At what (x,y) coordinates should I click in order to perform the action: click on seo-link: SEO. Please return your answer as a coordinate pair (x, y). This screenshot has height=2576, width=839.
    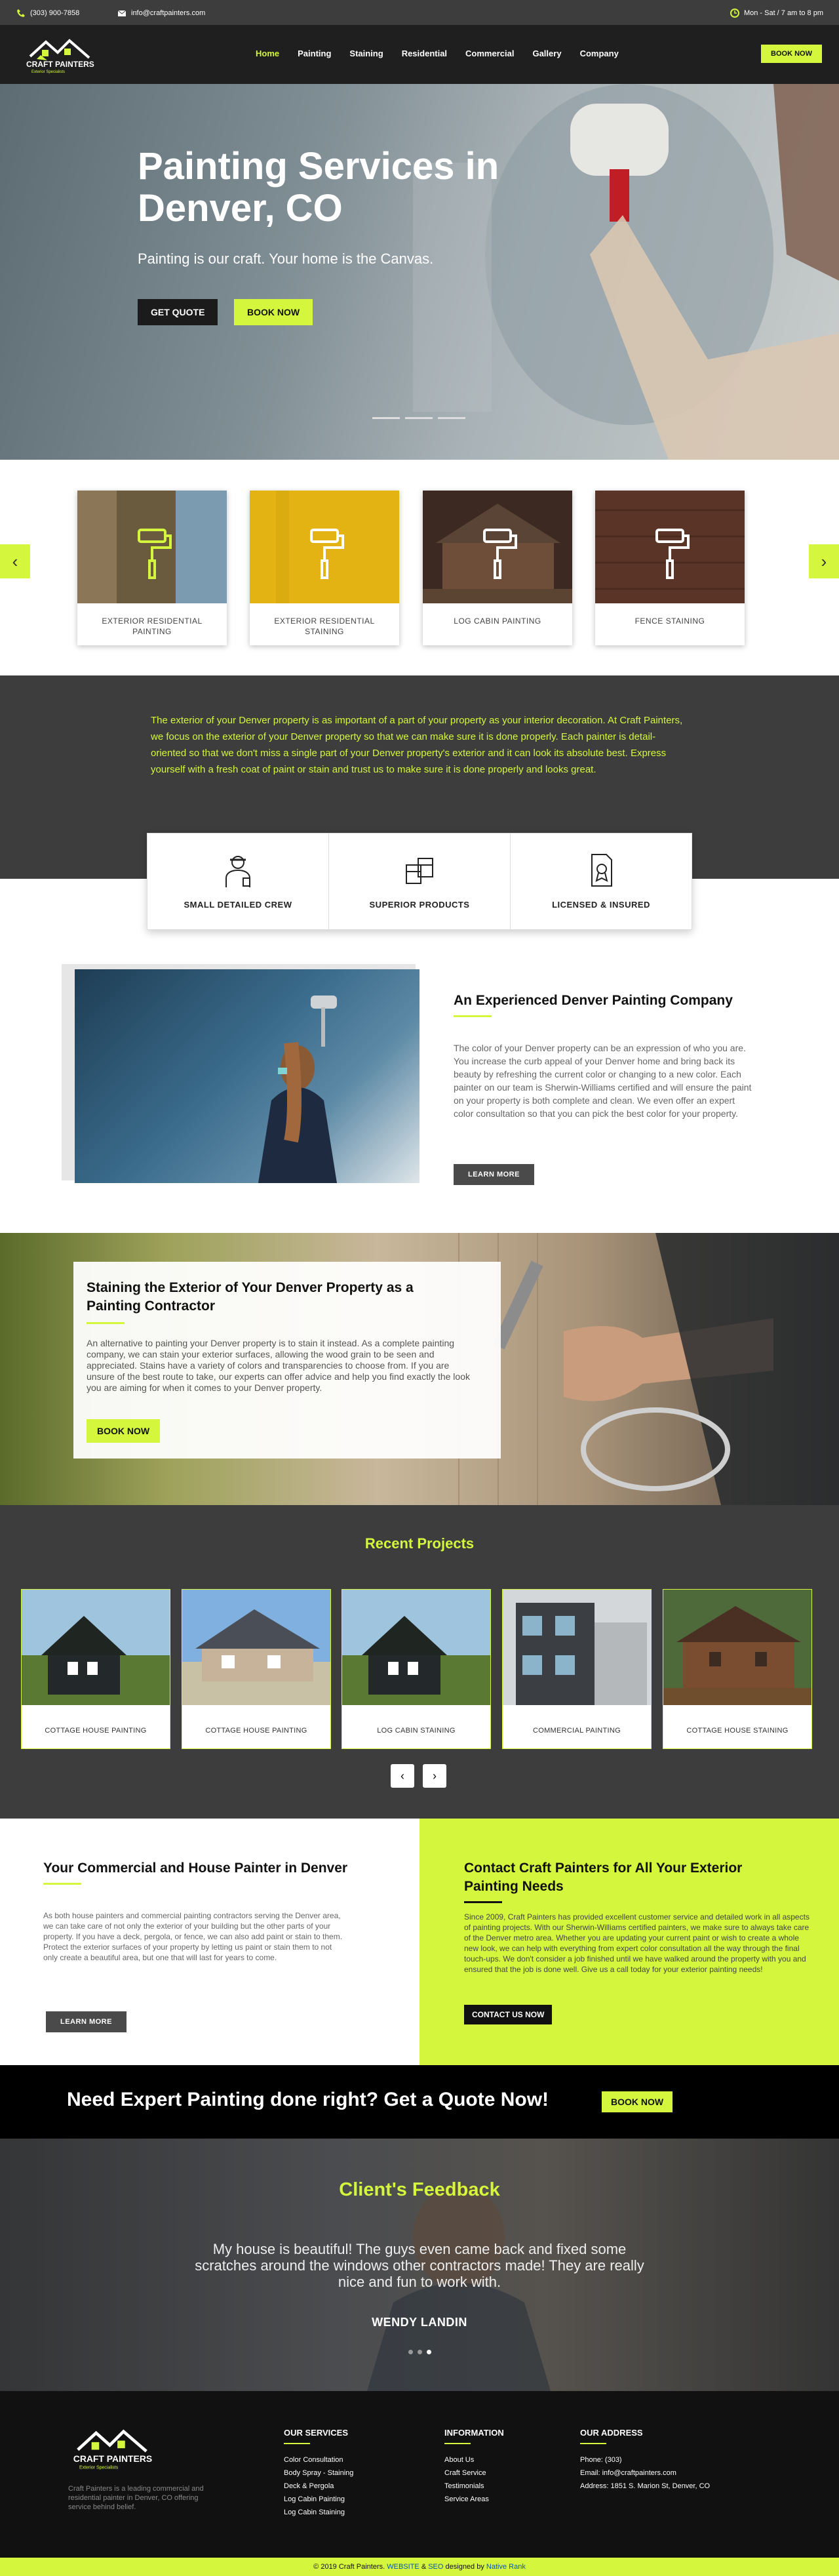
    Looking at the image, I should click on (435, 2567).